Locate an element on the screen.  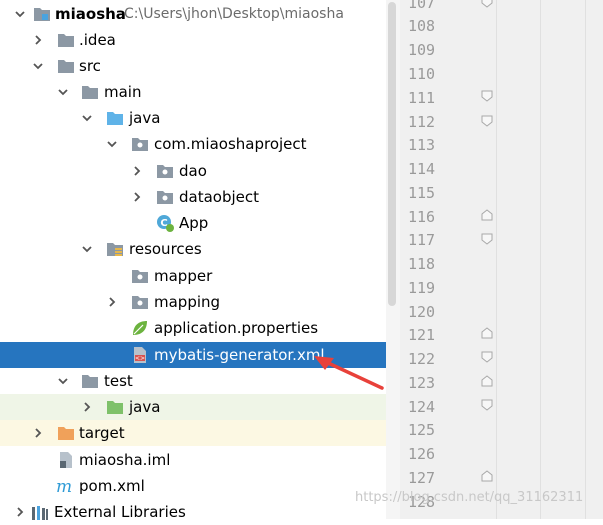
line-number: 107 is located at coordinates (422, 6).